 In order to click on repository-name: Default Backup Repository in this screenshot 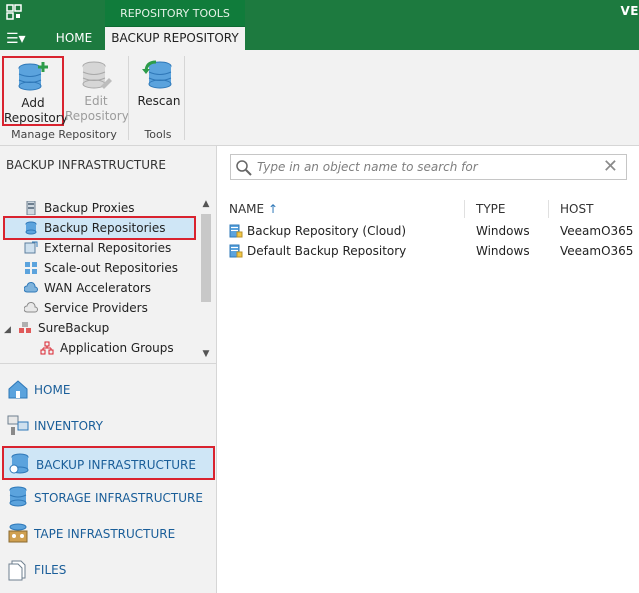, I will do `click(327, 251)`.